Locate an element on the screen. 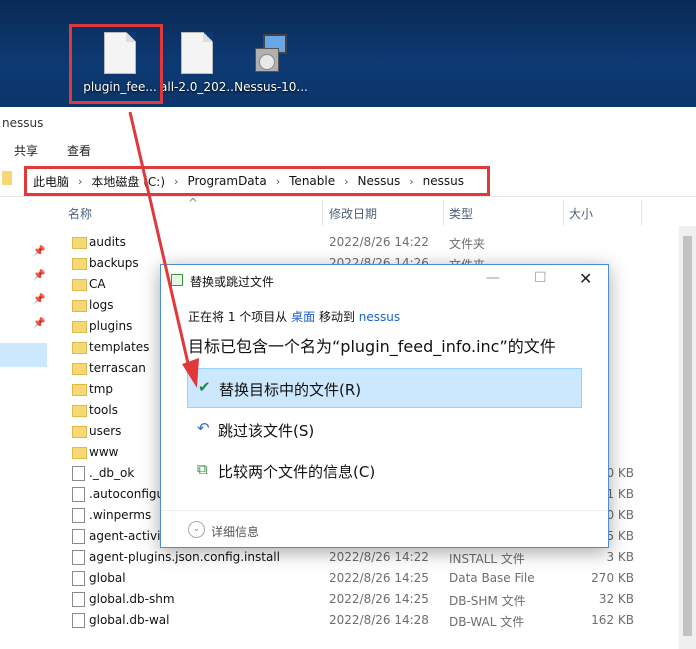  file-date: 2022/8/26 14:22 is located at coordinates (379, 557).